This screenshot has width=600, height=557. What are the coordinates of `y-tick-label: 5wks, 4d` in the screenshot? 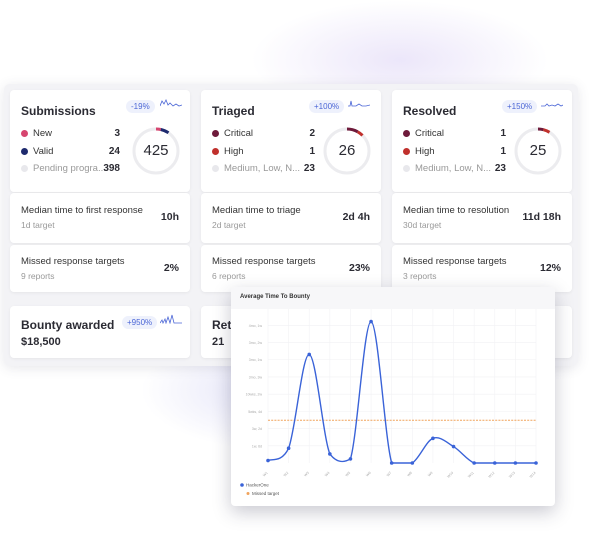 It's located at (255, 412).